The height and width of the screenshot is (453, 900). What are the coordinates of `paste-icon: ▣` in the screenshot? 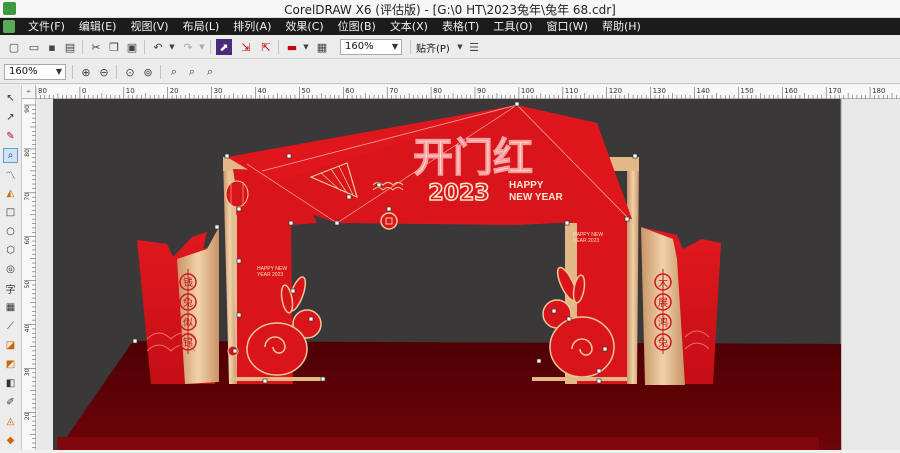 It's located at (132, 47).